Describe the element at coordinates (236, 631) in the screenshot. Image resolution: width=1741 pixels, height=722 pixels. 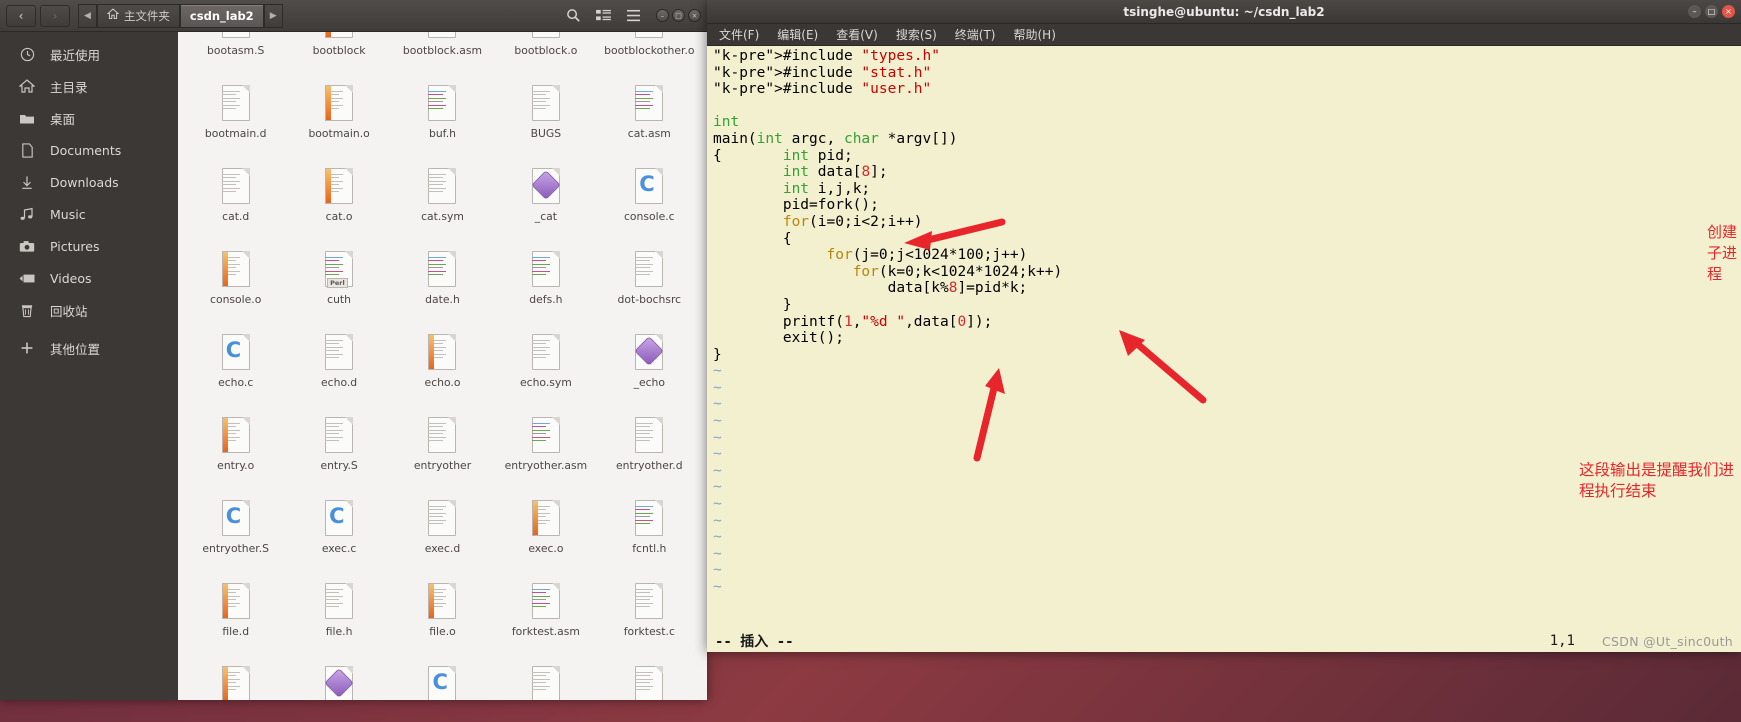
I see `file-name-label: file.d` at that location.